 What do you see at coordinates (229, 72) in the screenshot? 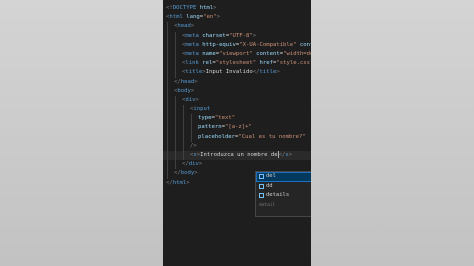
I see `code-token: Input Invalido` at bounding box center [229, 72].